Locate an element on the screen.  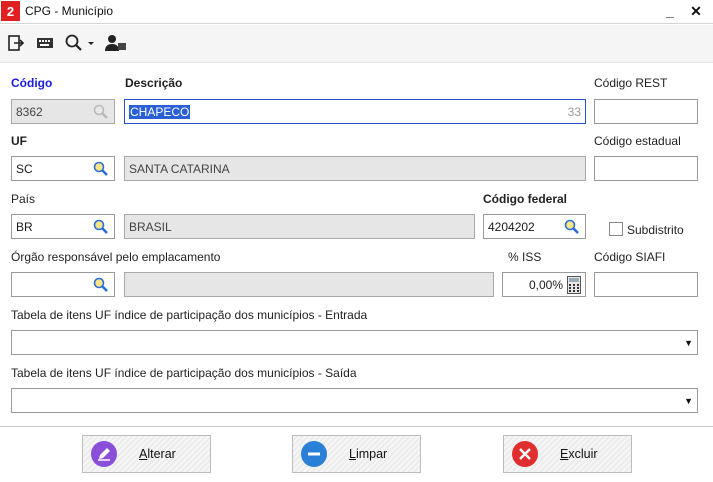
label-codigo-siafi: Código SIAFI is located at coordinates (630, 257).